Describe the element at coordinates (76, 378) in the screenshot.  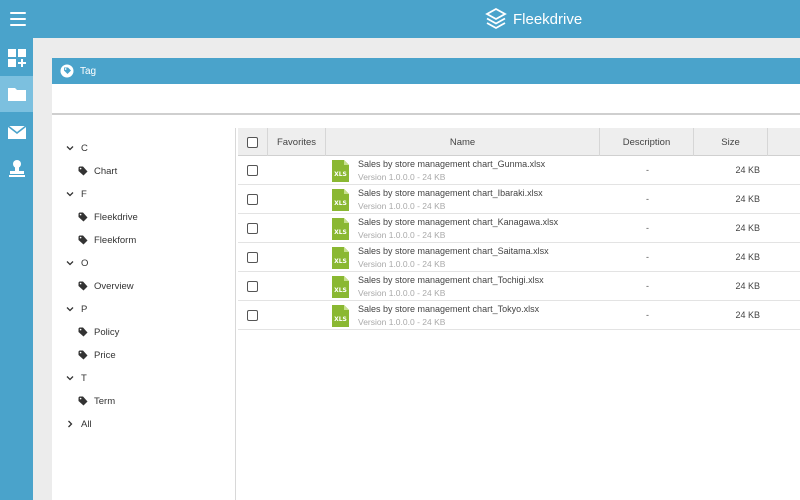
I see `tree-group-t: T` at that location.